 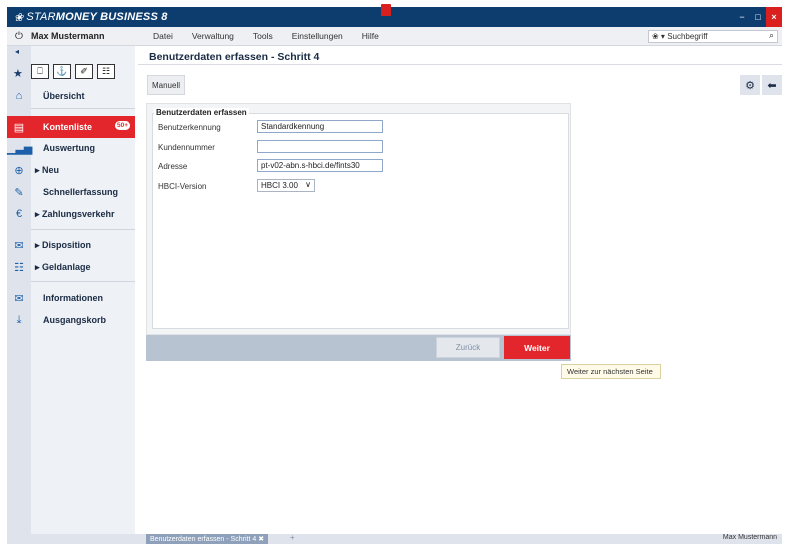 I want to click on menu-tools: Tools, so click(x=263, y=36).